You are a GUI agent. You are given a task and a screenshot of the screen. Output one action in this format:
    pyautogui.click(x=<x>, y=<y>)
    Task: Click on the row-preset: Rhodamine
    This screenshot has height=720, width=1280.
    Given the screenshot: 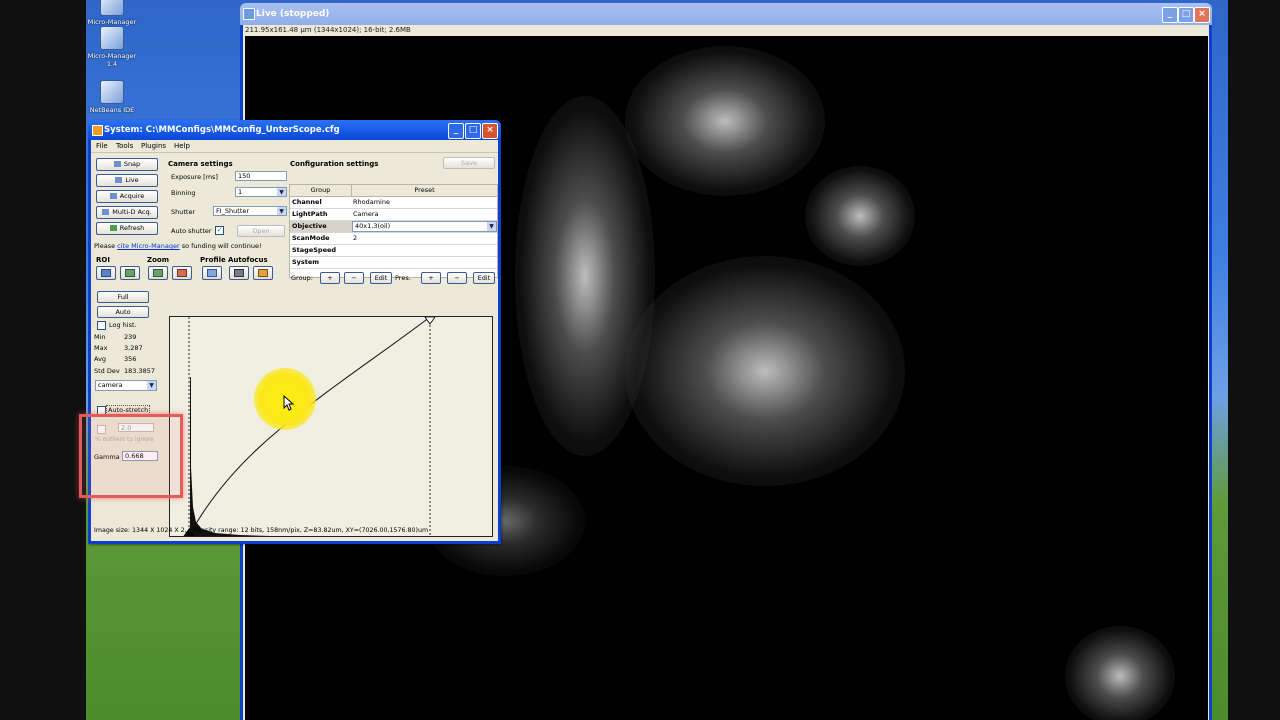 What is the action you would take?
    pyautogui.click(x=371, y=202)
    